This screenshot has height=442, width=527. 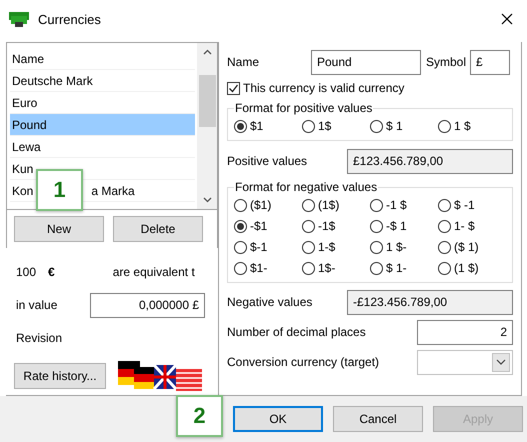 I want to click on item-text: Kon, so click(x=23, y=191).